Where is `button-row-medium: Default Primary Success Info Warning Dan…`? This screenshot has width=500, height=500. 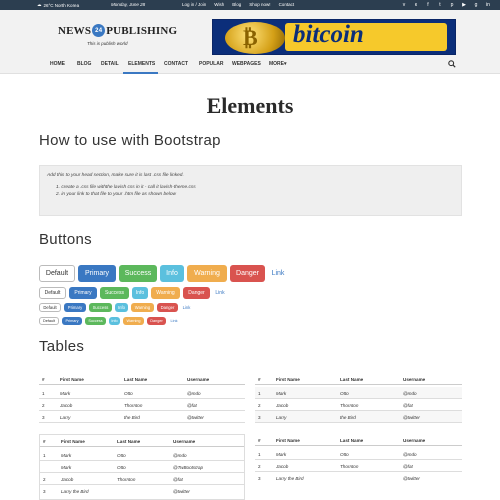 button-row-medium: Default Primary Success Info Warning Dan… is located at coordinates (133, 293).